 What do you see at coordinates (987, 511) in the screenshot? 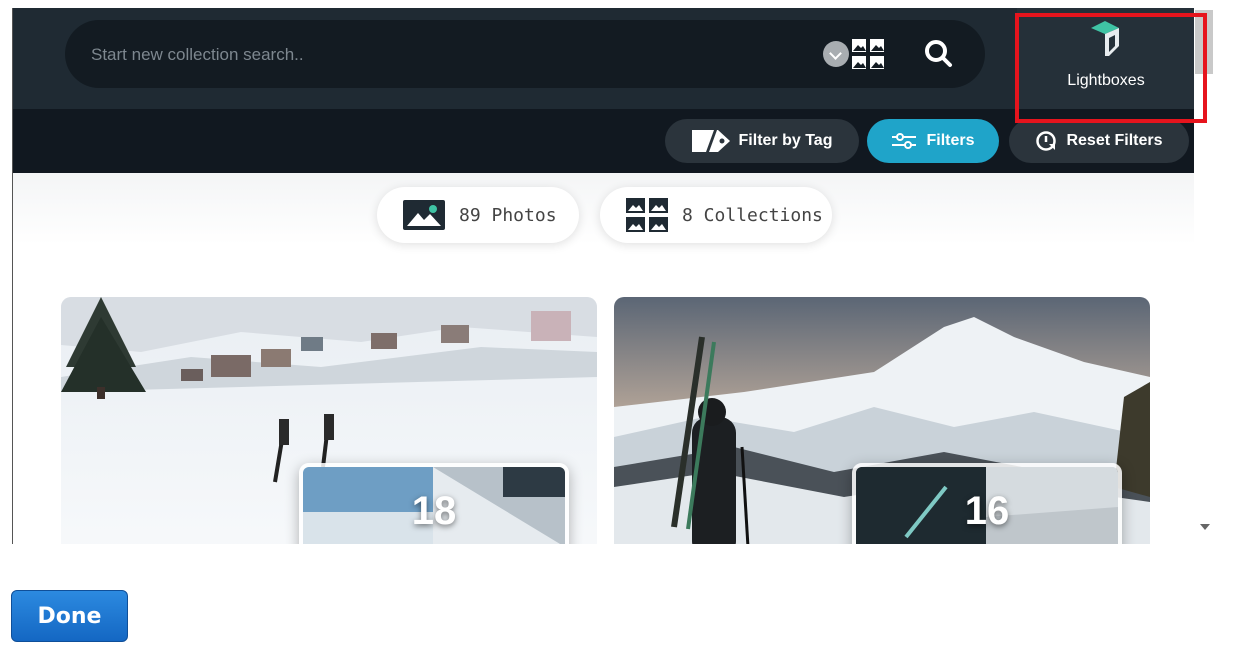
I see `collection-photo-count: 16` at bounding box center [987, 511].